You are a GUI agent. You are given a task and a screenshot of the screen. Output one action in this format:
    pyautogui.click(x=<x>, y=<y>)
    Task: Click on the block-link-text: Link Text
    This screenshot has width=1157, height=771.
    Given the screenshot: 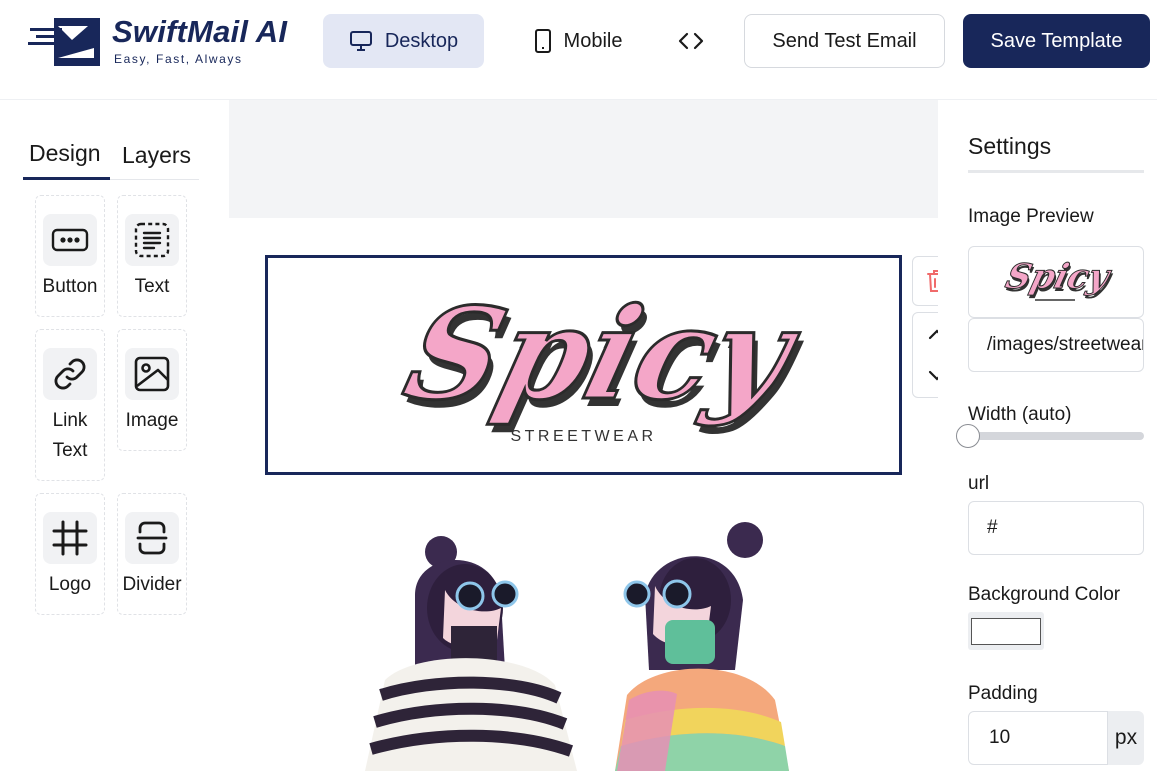 What is the action you would take?
    pyautogui.click(x=70, y=405)
    